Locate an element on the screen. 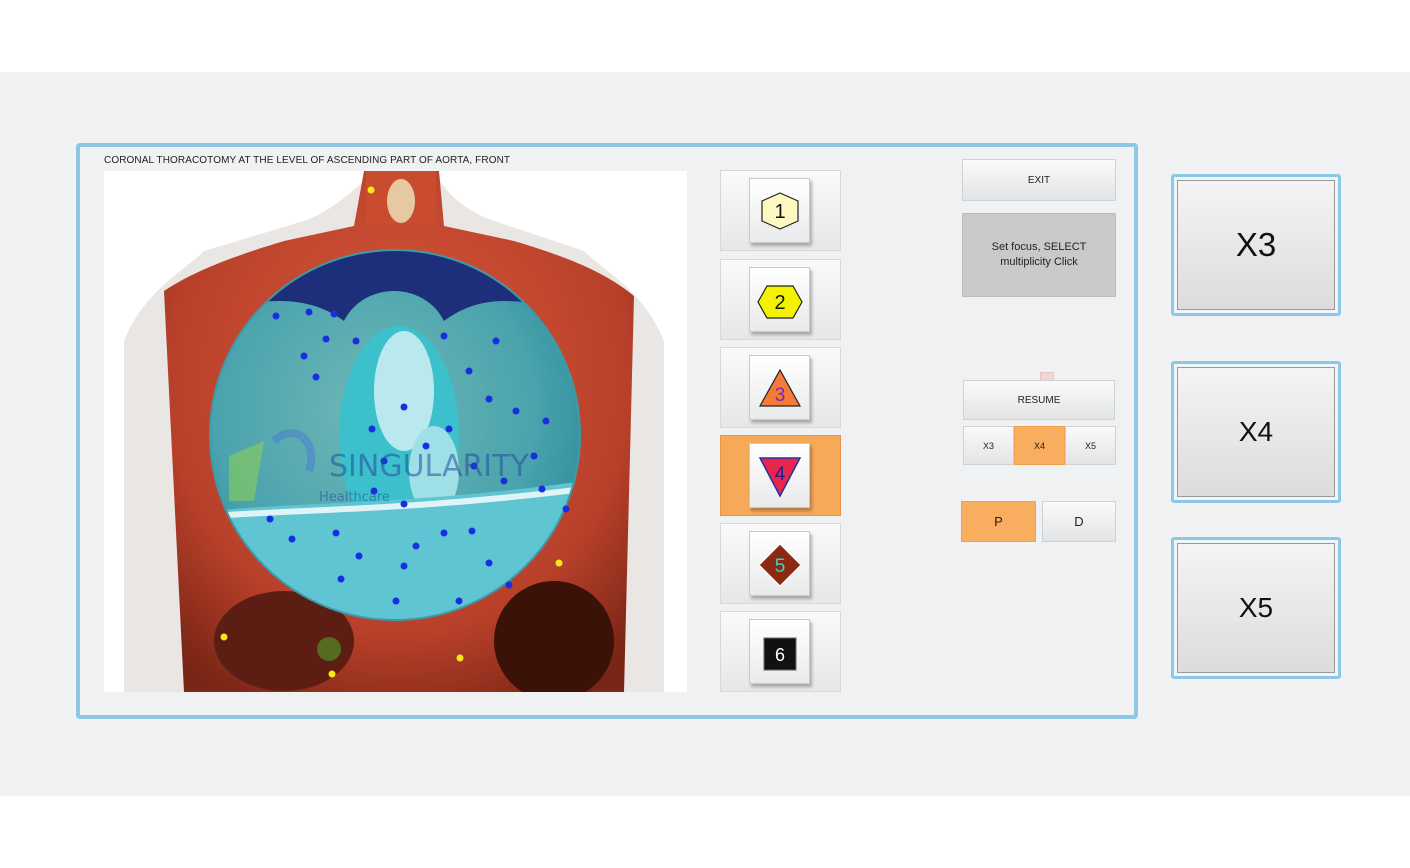 This screenshot has height=868, width=1410. marker-button-1: 1 is located at coordinates (780, 210).